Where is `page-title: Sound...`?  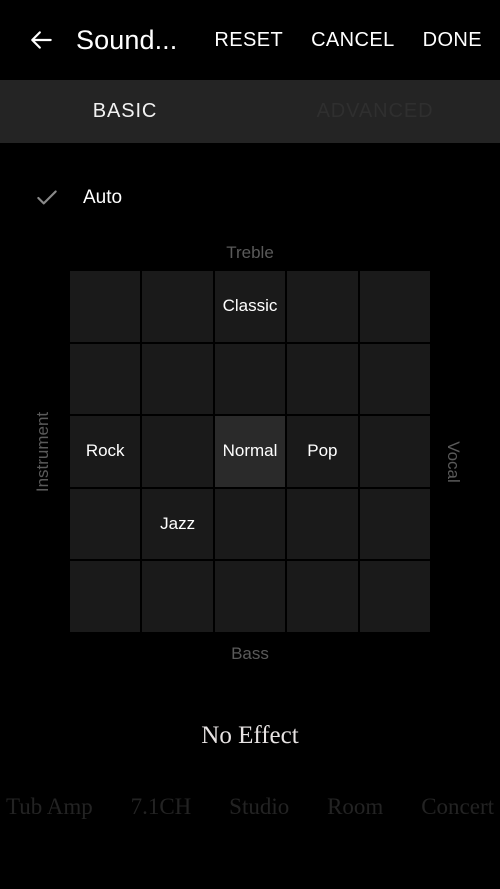 page-title: Sound... is located at coordinates (127, 39).